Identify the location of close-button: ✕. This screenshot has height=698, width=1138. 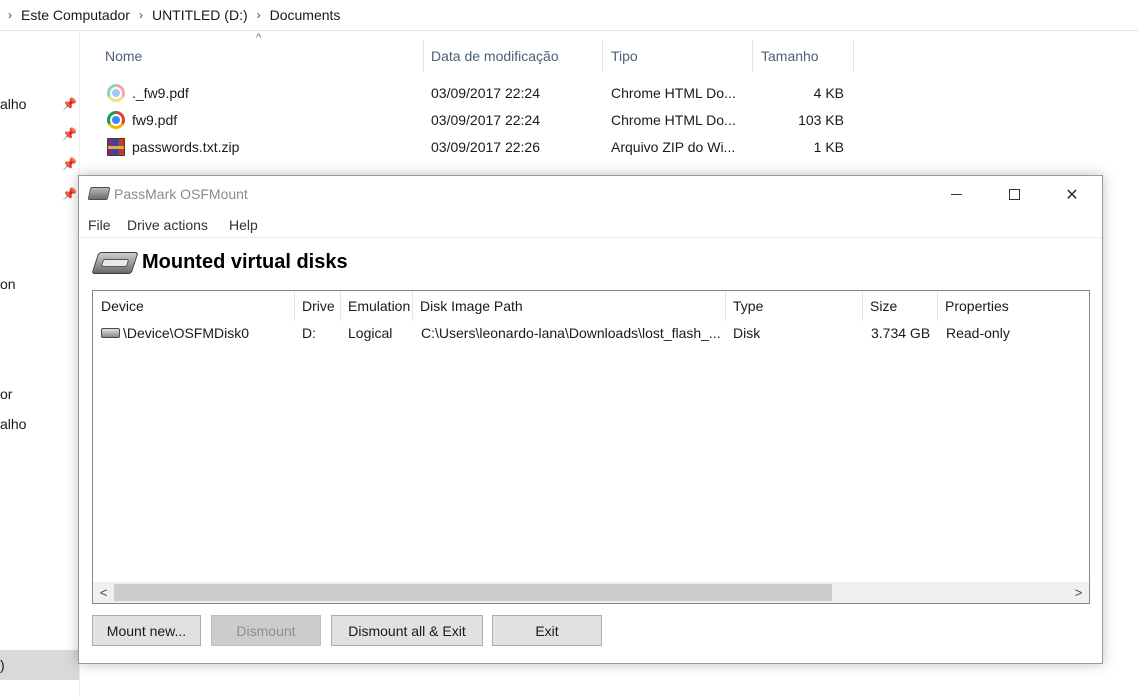
(1072, 194).